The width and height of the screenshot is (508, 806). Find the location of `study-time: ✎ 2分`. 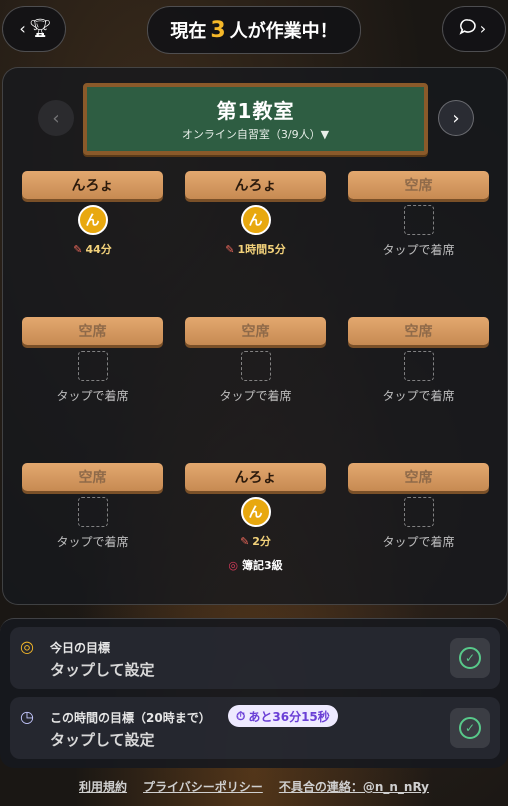

study-time: ✎ 2分 is located at coordinates (255, 541).